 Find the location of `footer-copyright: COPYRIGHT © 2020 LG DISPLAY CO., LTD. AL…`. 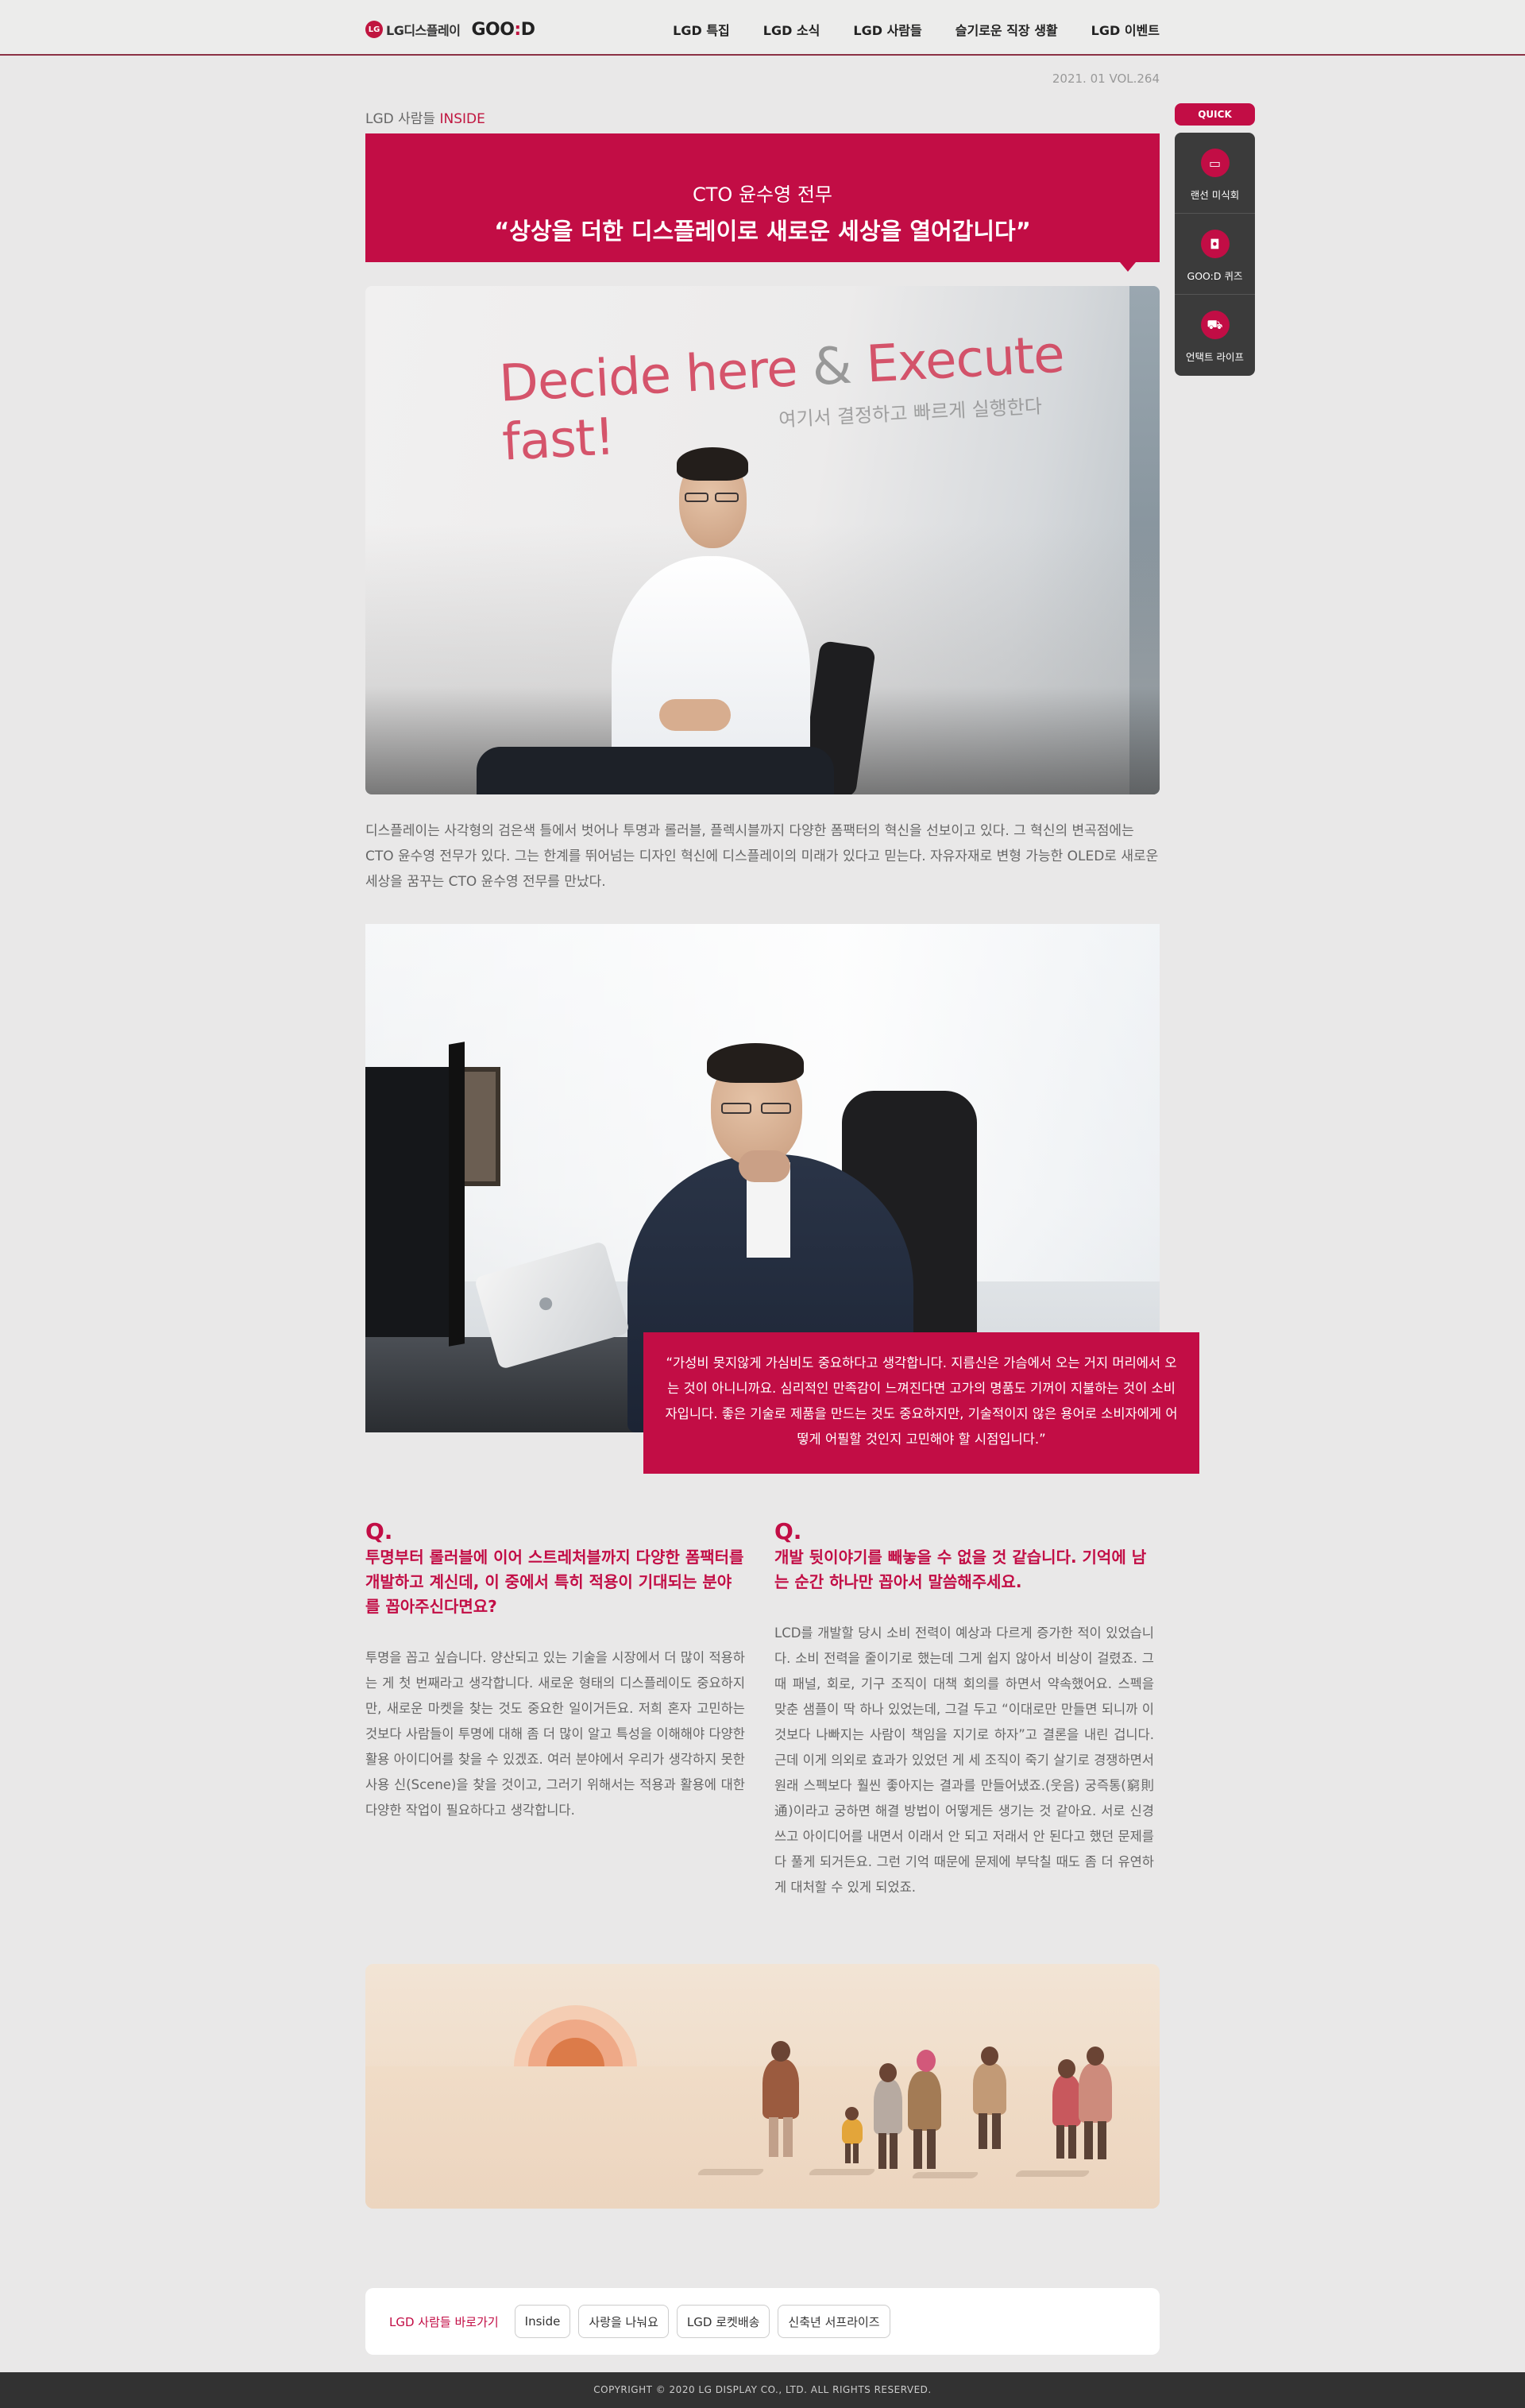

footer-copyright: COPYRIGHT © 2020 LG DISPLAY CO., LTD. AL… is located at coordinates (763, 2390).